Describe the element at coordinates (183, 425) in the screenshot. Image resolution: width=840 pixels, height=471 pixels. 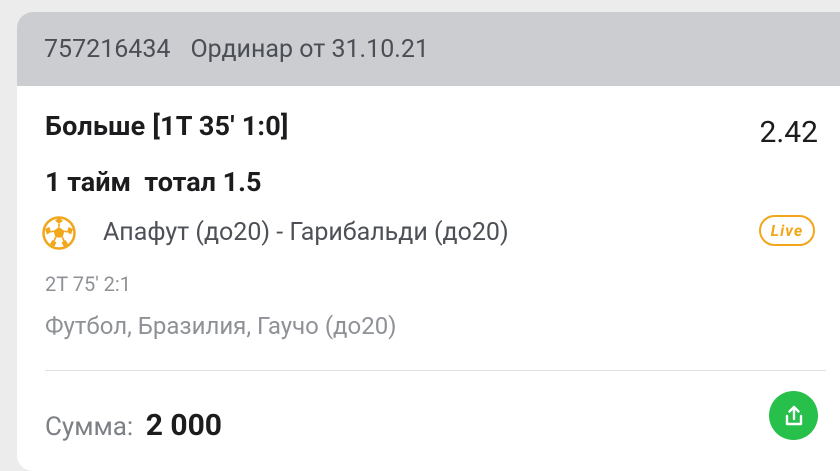
I see `sum-value: 2 000` at that location.